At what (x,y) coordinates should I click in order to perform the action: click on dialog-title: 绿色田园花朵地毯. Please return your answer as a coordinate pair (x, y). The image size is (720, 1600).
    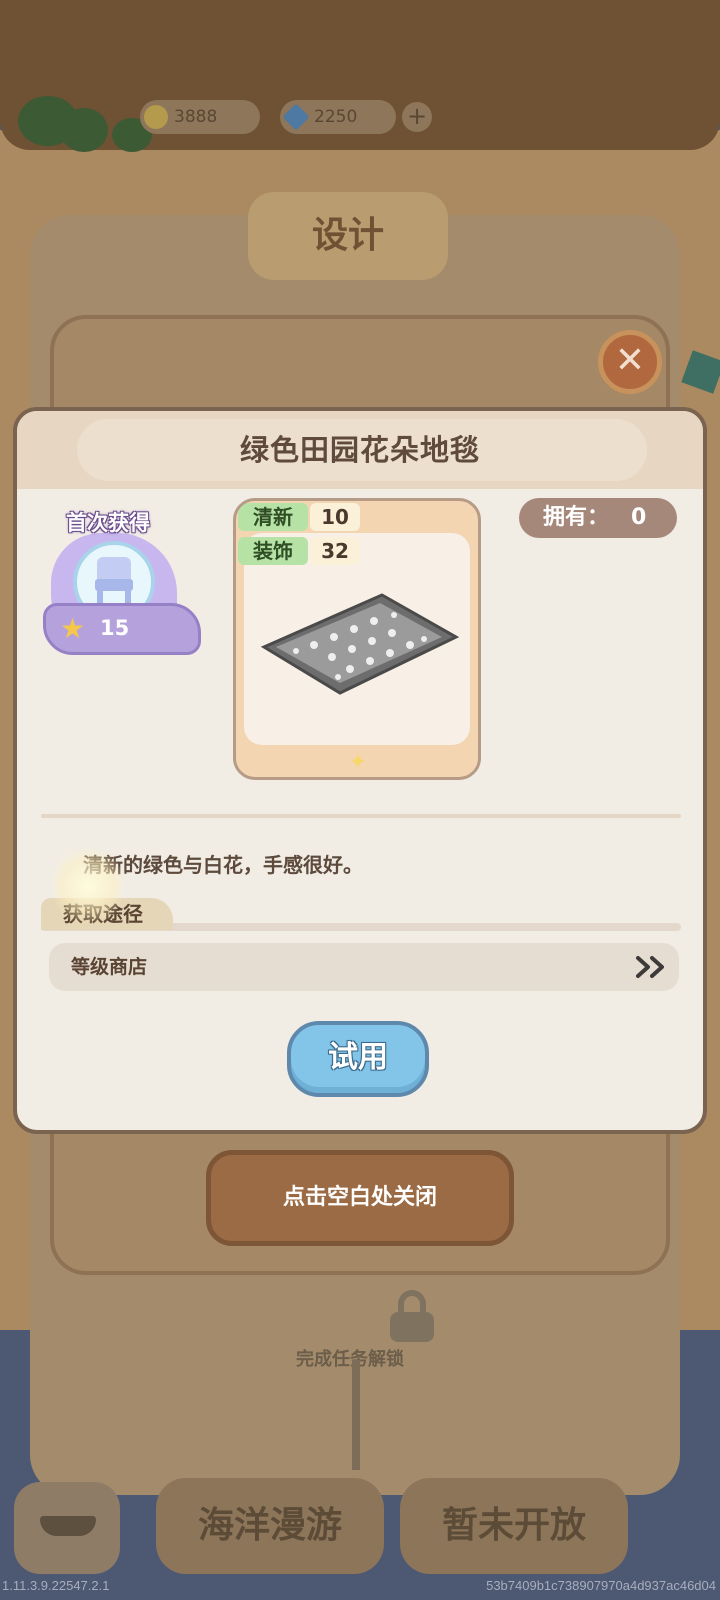
    Looking at the image, I should click on (359, 450).